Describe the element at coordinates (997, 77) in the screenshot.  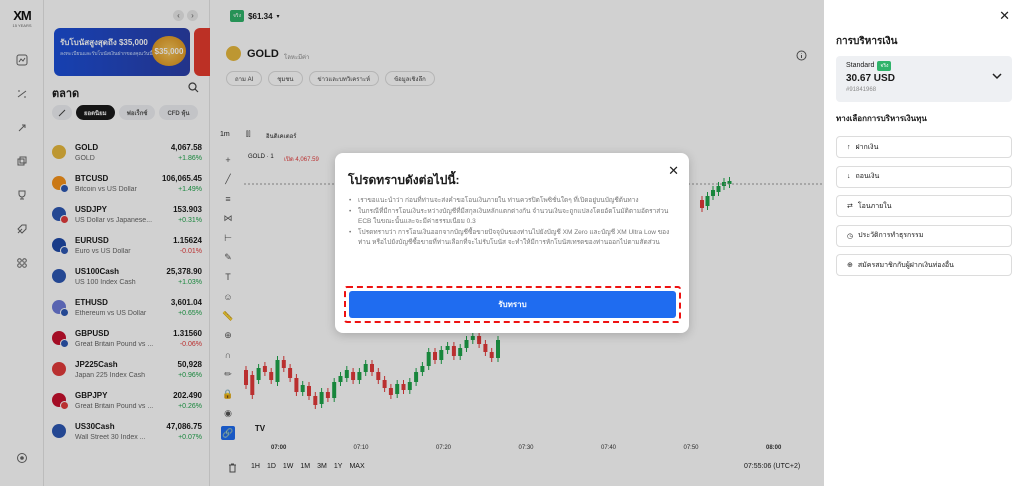
I see `chevron-down-icon` at that location.